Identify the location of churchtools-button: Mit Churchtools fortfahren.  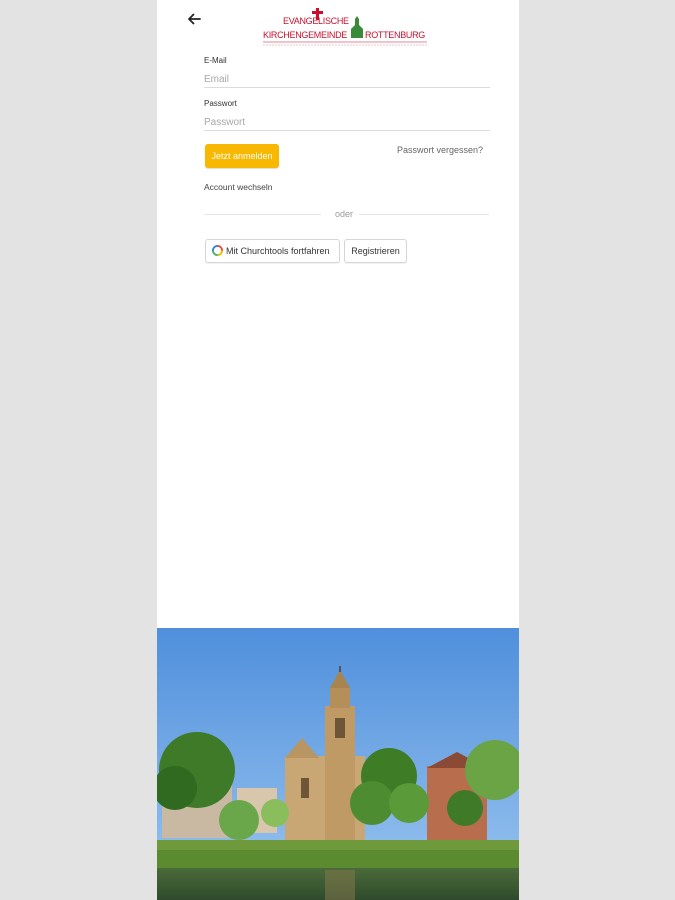
(272, 251).